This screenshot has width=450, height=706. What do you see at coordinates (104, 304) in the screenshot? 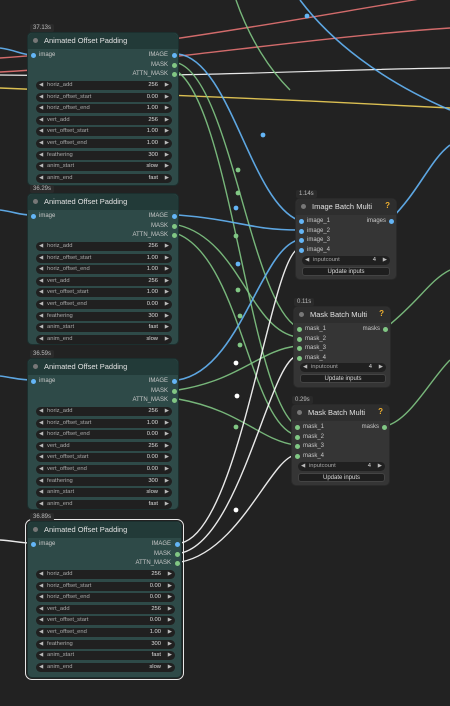
I see `widget-vert-offset-end: ◀ vert_offset_end 0.00 ▶` at bounding box center [104, 304].